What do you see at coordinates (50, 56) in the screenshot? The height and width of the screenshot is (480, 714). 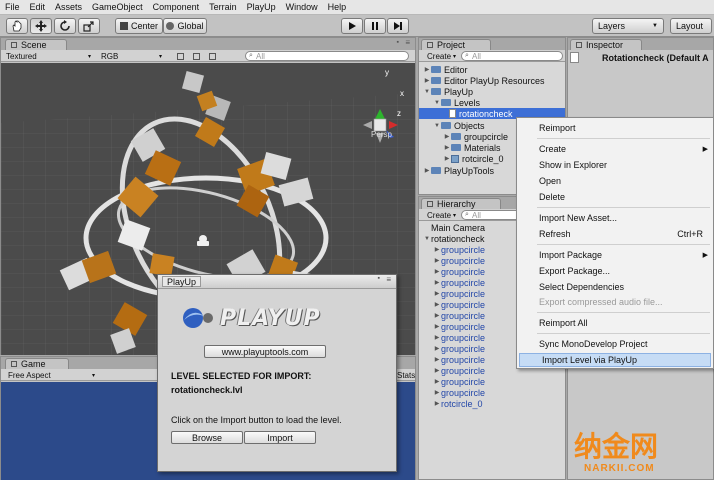 I see `shading-mode-dropdown: Textured ▾` at bounding box center [50, 56].